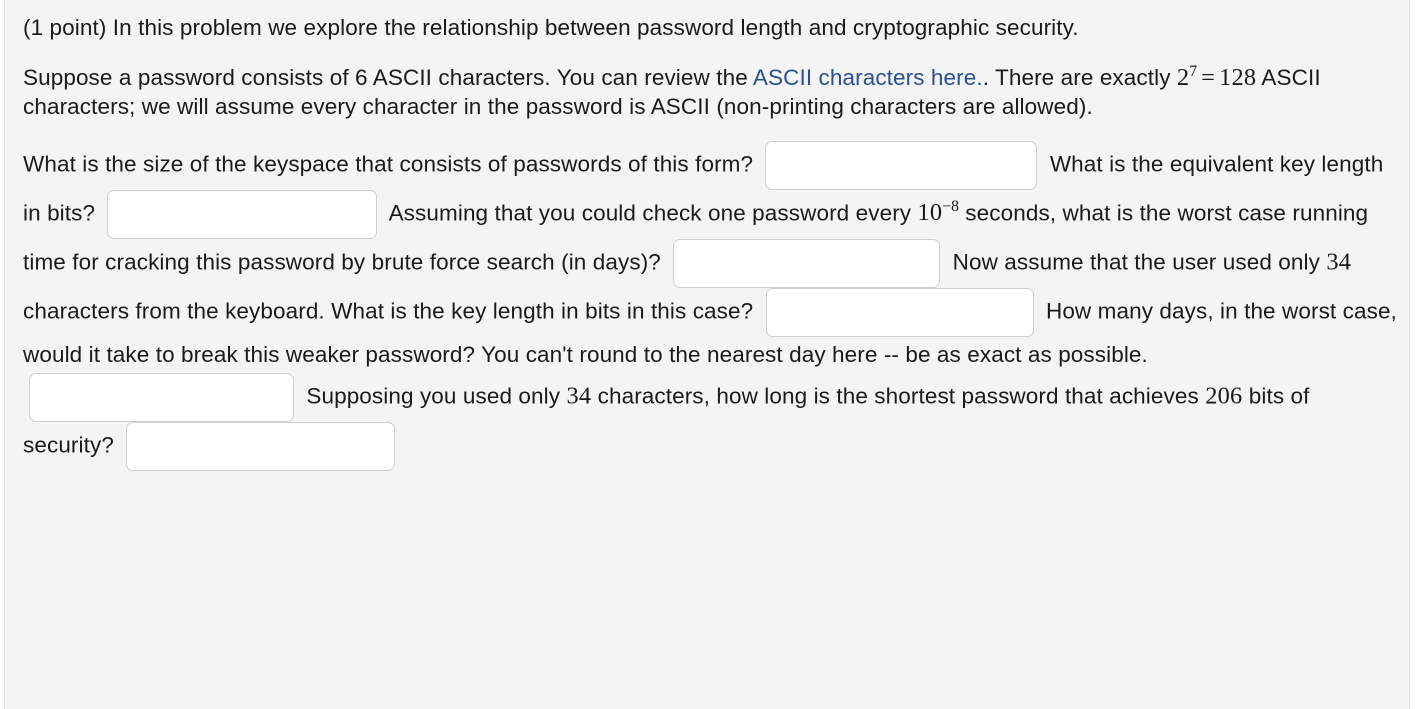  Describe the element at coordinates (161, 398) in the screenshot. I see `answer-input-weaker-days` at that location.